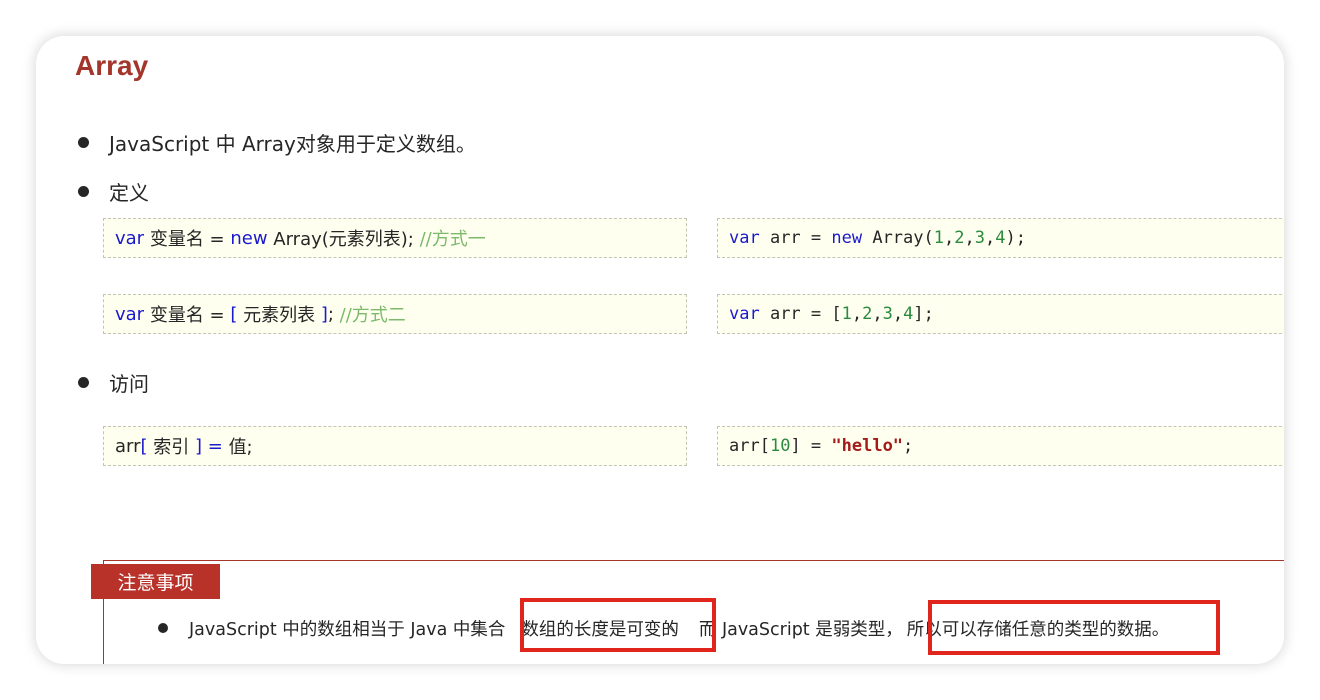 The width and height of the screenshot is (1320, 700). Describe the element at coordinates (811, 446) in the screenshot. I see `code-text: ] =` at that location.